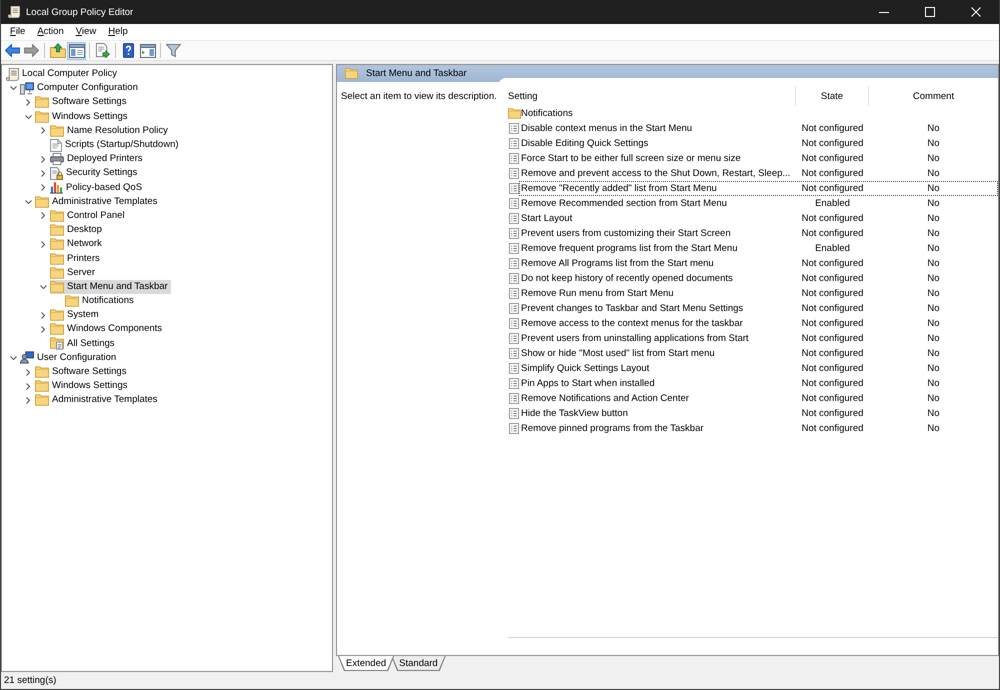 This screenshot has width=1000, height=690. What do you see at coordinates (84, 343) in the screenshot?
I see `tree-item: All Settings` at bounding box center [84, 343].